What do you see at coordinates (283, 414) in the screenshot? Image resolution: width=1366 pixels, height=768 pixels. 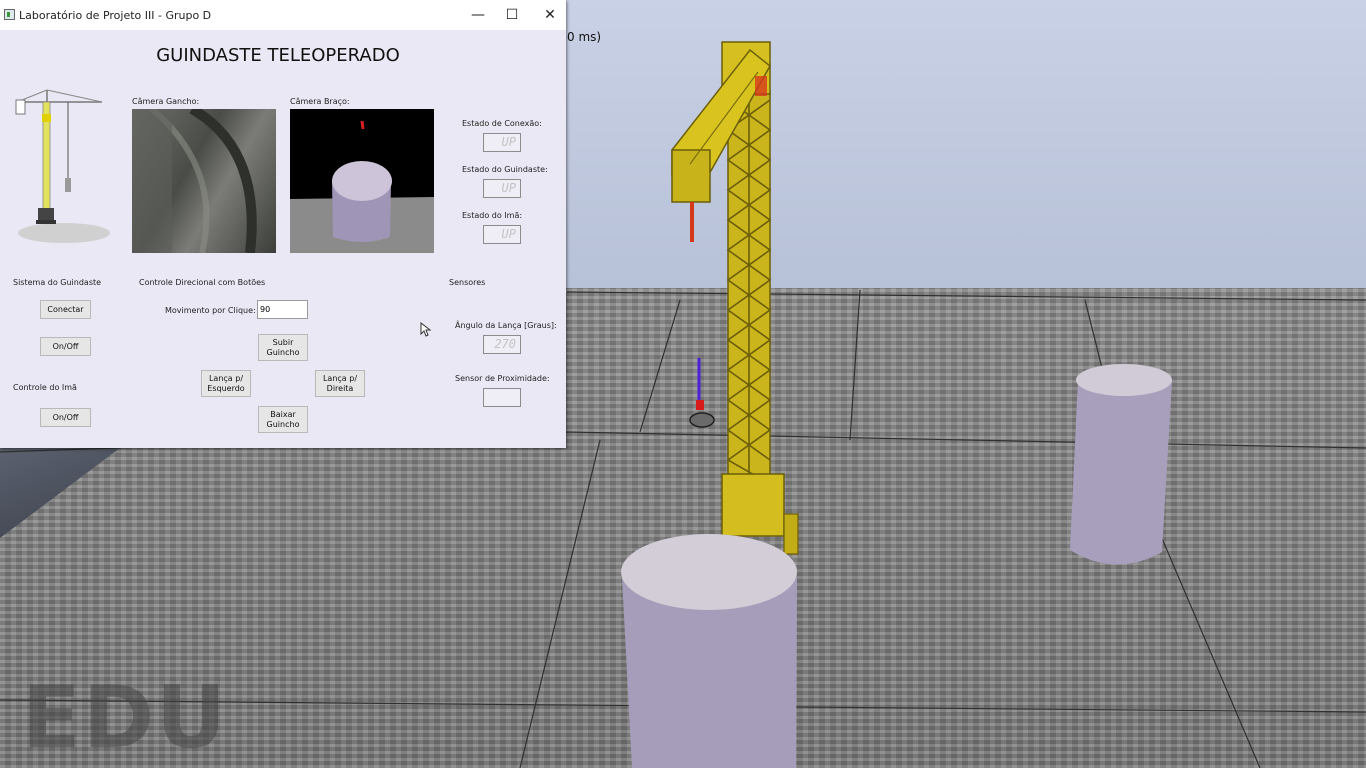 I see `lower-hook-line1: Baixar` at bounding box center [283, 414].